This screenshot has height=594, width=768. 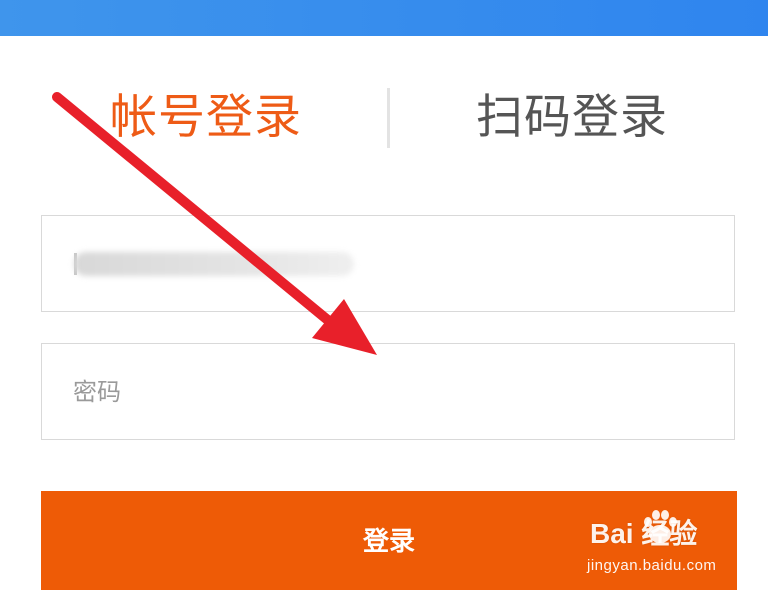 What do you see at coordinates (384, 18) in the screenshot?
I see `top-header-bar` at bounding box center [384, 18].